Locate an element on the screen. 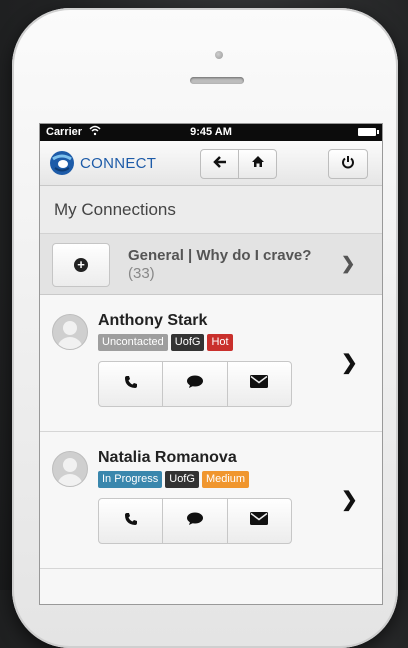  battery-icon is located at coordinates (368, 132).